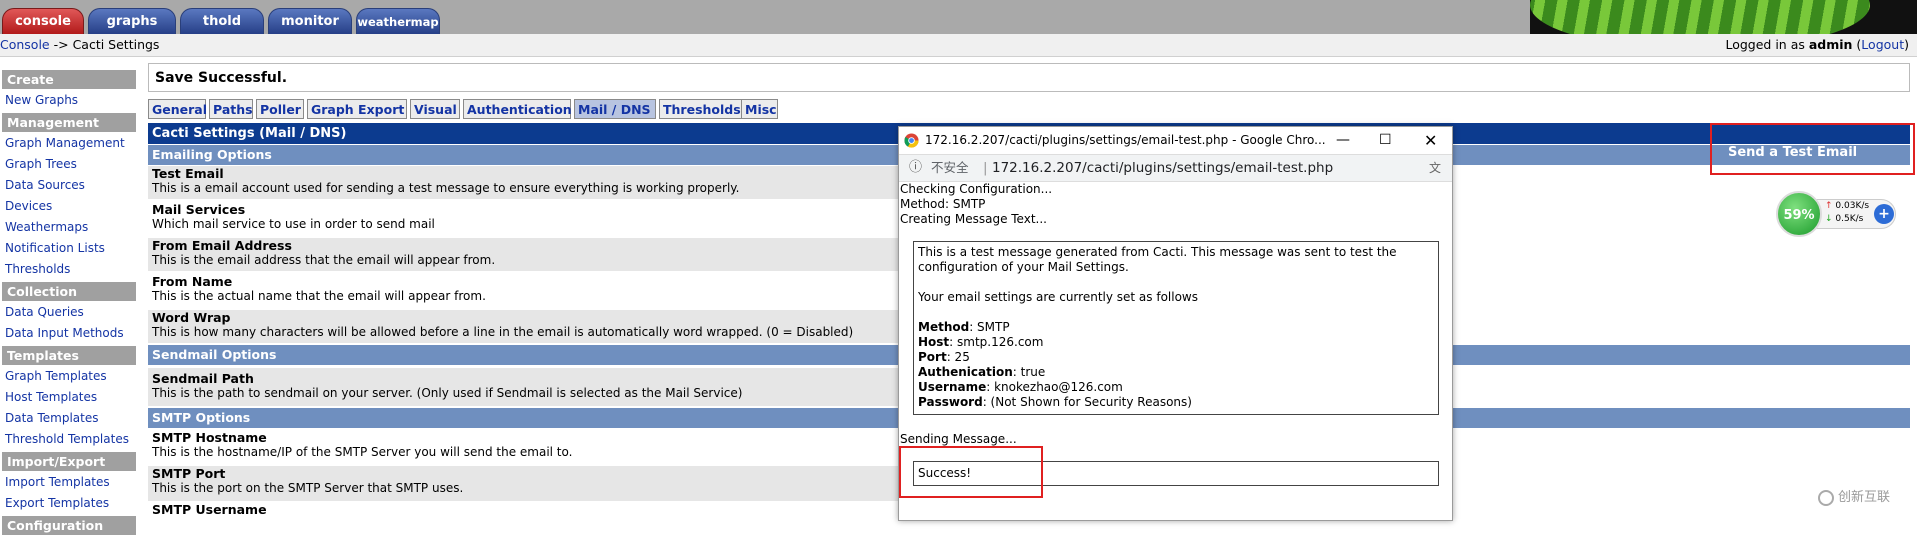 Image resolution: width=1917 pixels, height=536 pixels. I want to click on tab-thold: thold, so click(222, 21).